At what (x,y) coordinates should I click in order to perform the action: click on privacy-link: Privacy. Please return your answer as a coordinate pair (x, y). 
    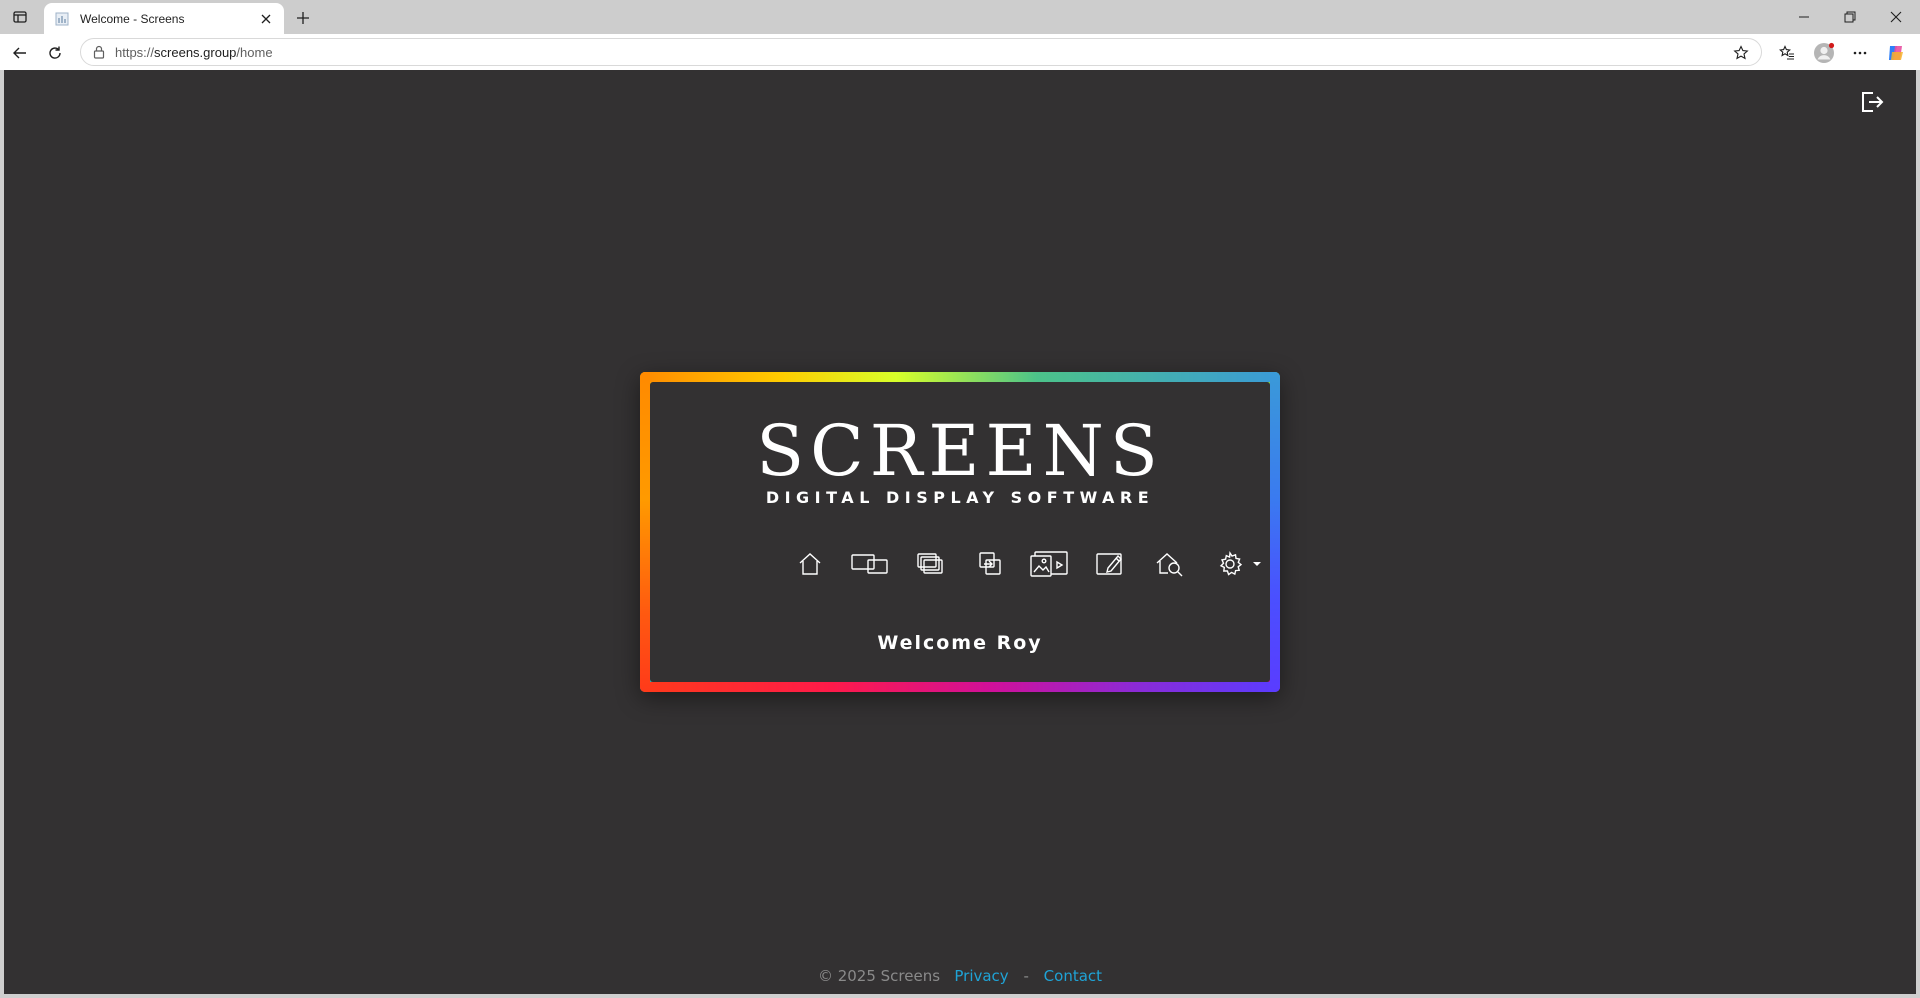
    Looking at the image, I should click on (981, 976).